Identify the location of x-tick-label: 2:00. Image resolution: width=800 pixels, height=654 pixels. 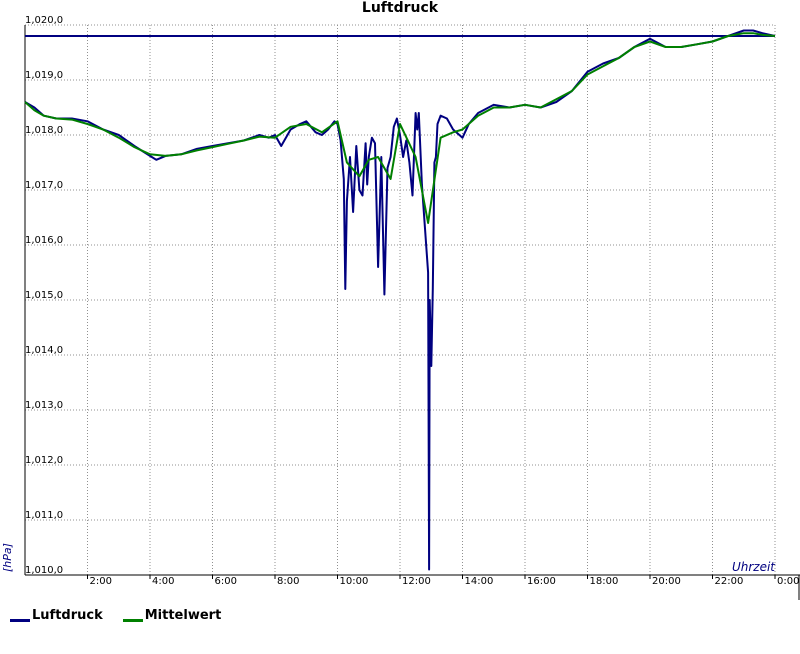
(101, 581).